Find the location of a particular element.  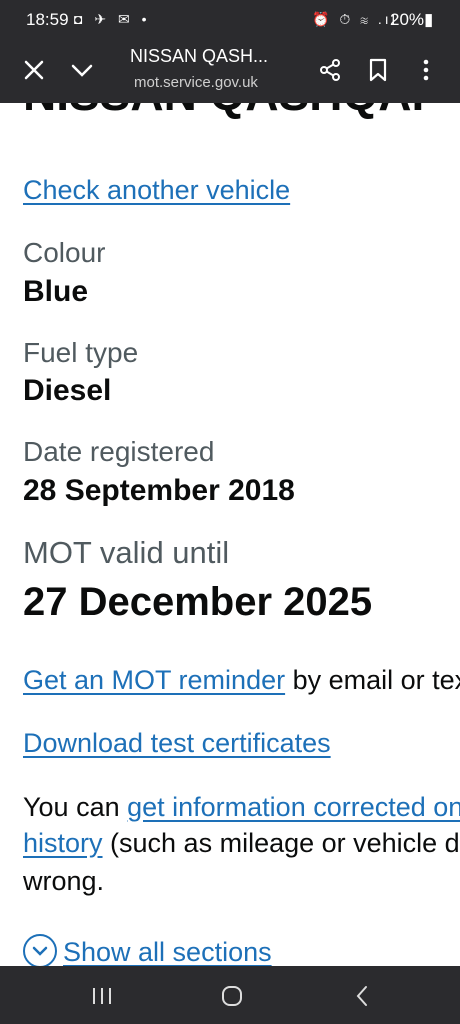

home-icon is located at coordinates (232, 996).